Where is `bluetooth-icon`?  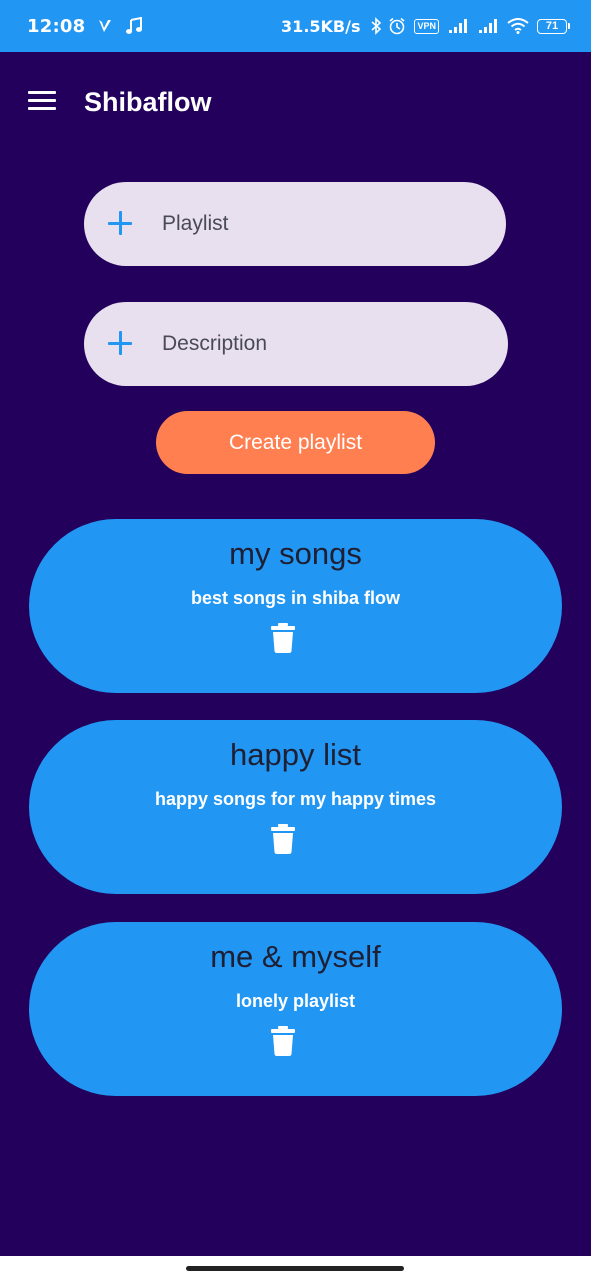 bluetooth-icon is located at coordinates (376, 26).